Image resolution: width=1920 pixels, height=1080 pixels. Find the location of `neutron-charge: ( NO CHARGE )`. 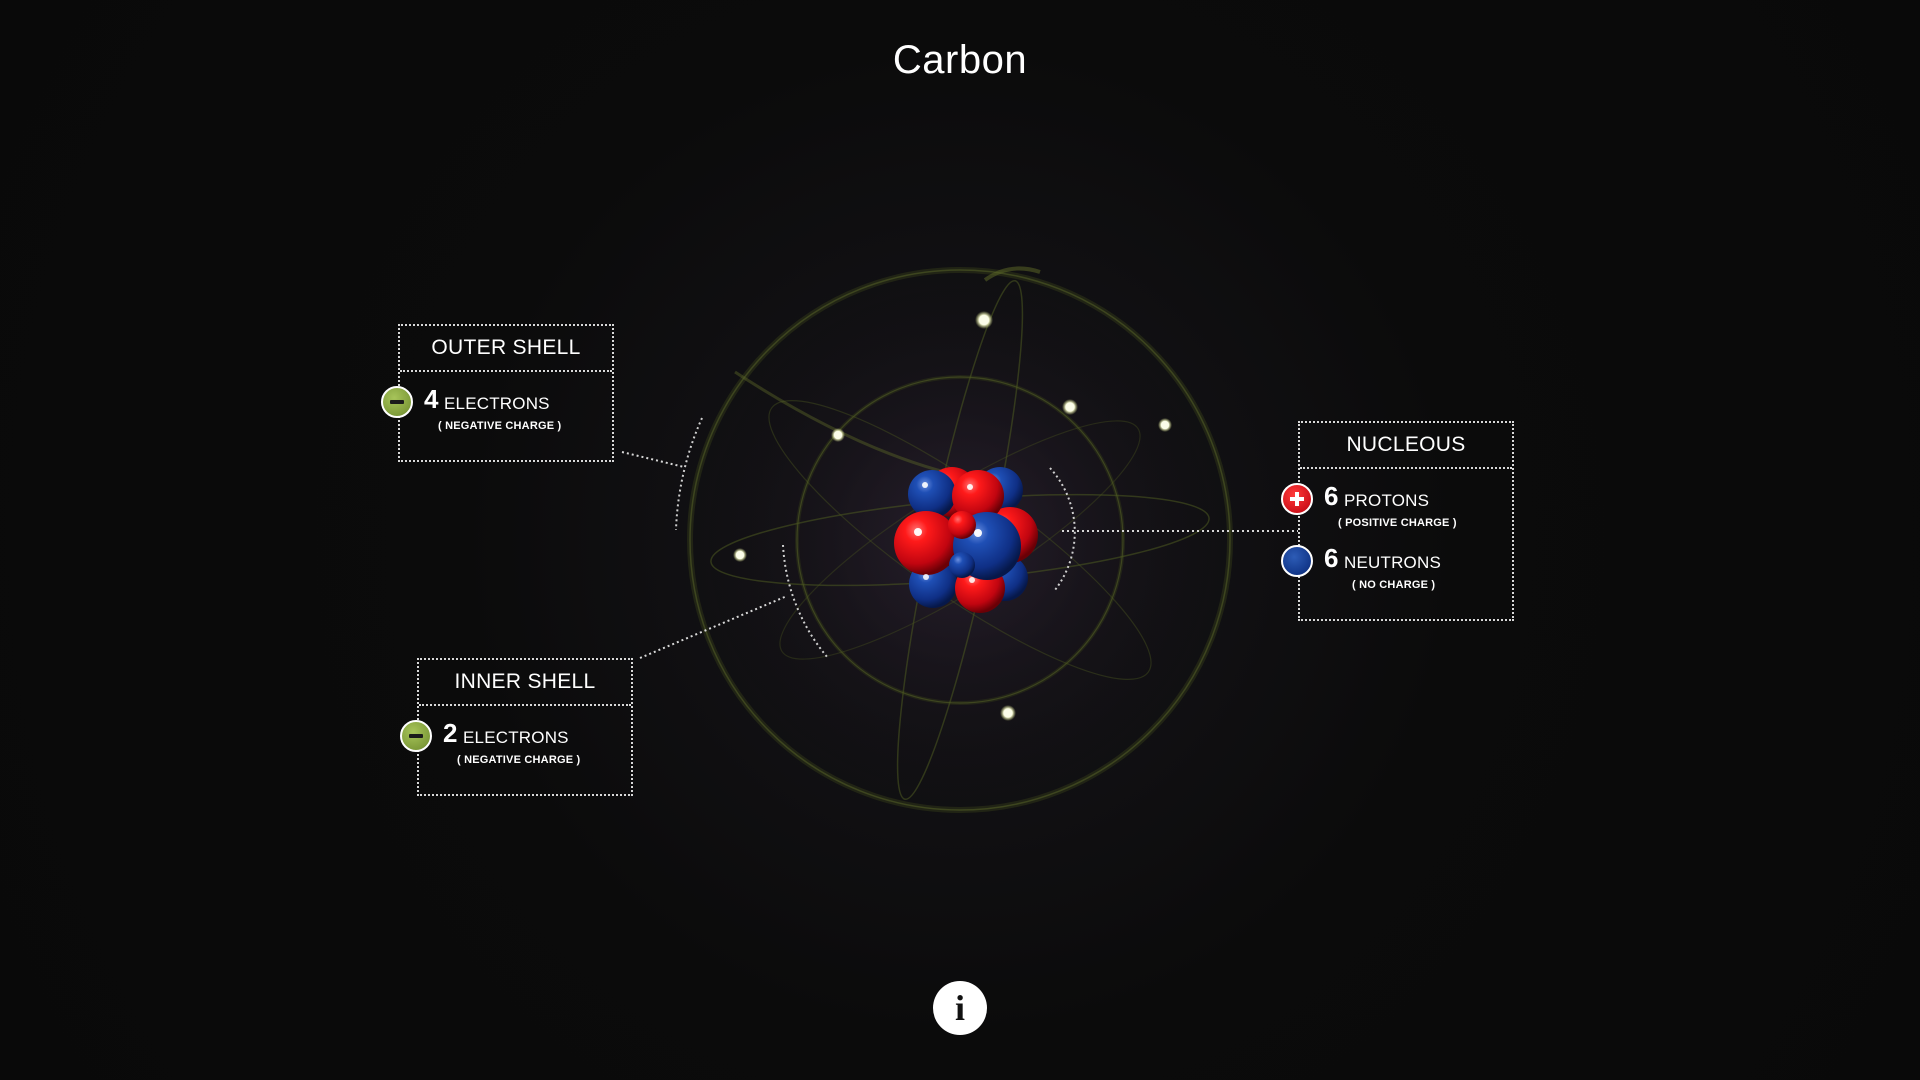

neutron-charge: ( NO CHARGE ) is located at coordinates (1394, 585).